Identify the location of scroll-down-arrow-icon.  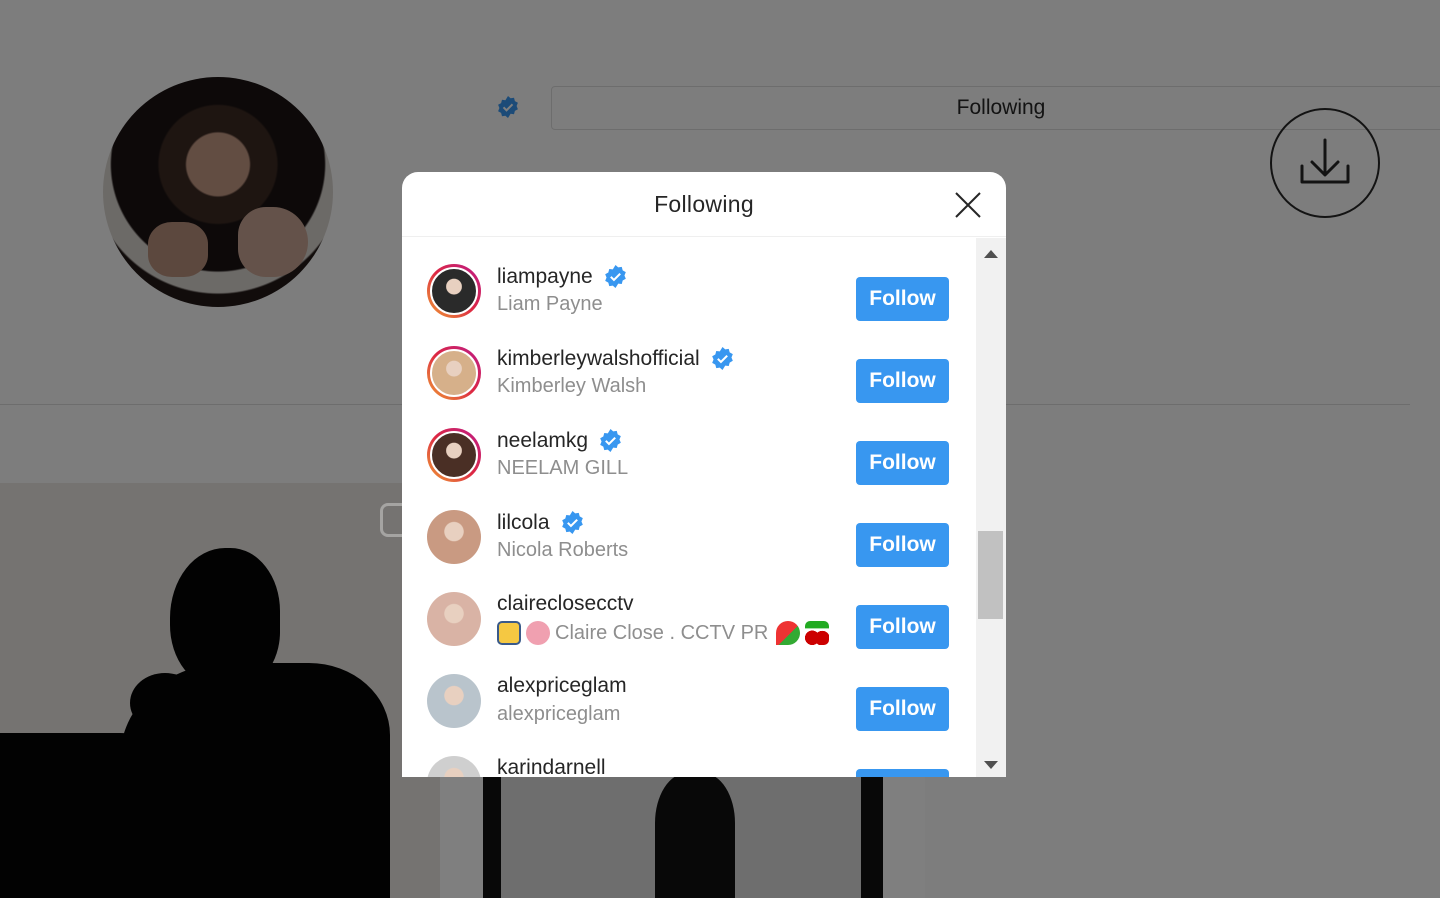
(991, 765).